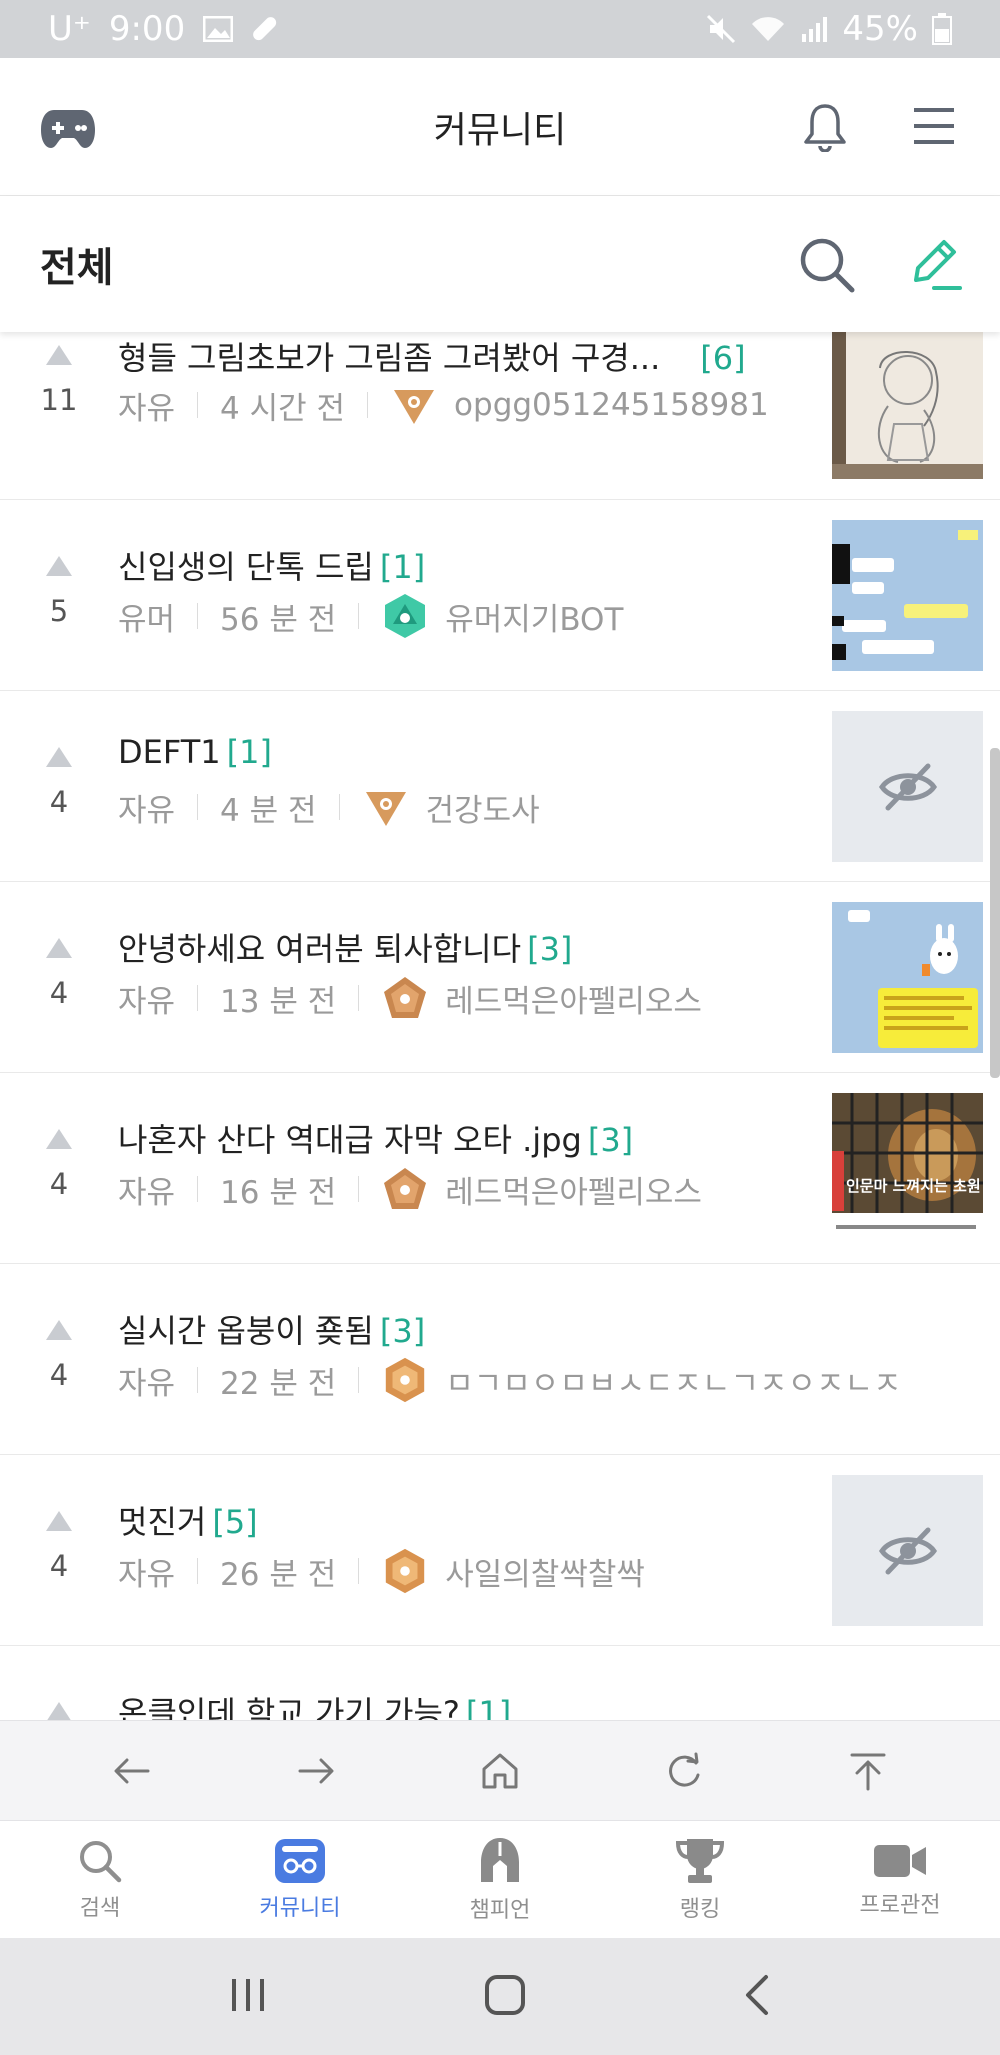 The image size is (1000, 2055). I want to click on post-author: opgg051245158981, so click(611, 405).